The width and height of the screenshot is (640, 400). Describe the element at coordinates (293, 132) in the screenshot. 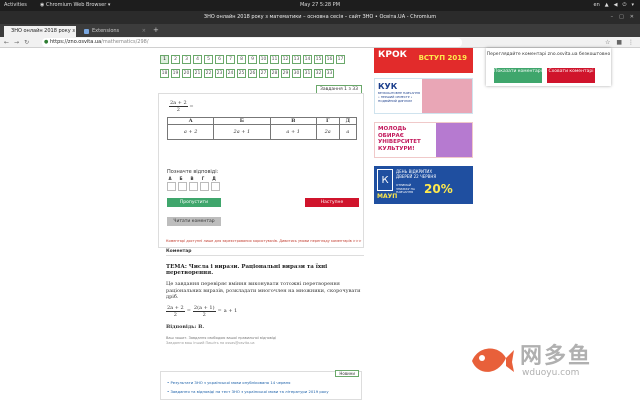

I see `option-value: a + 1` at that location.